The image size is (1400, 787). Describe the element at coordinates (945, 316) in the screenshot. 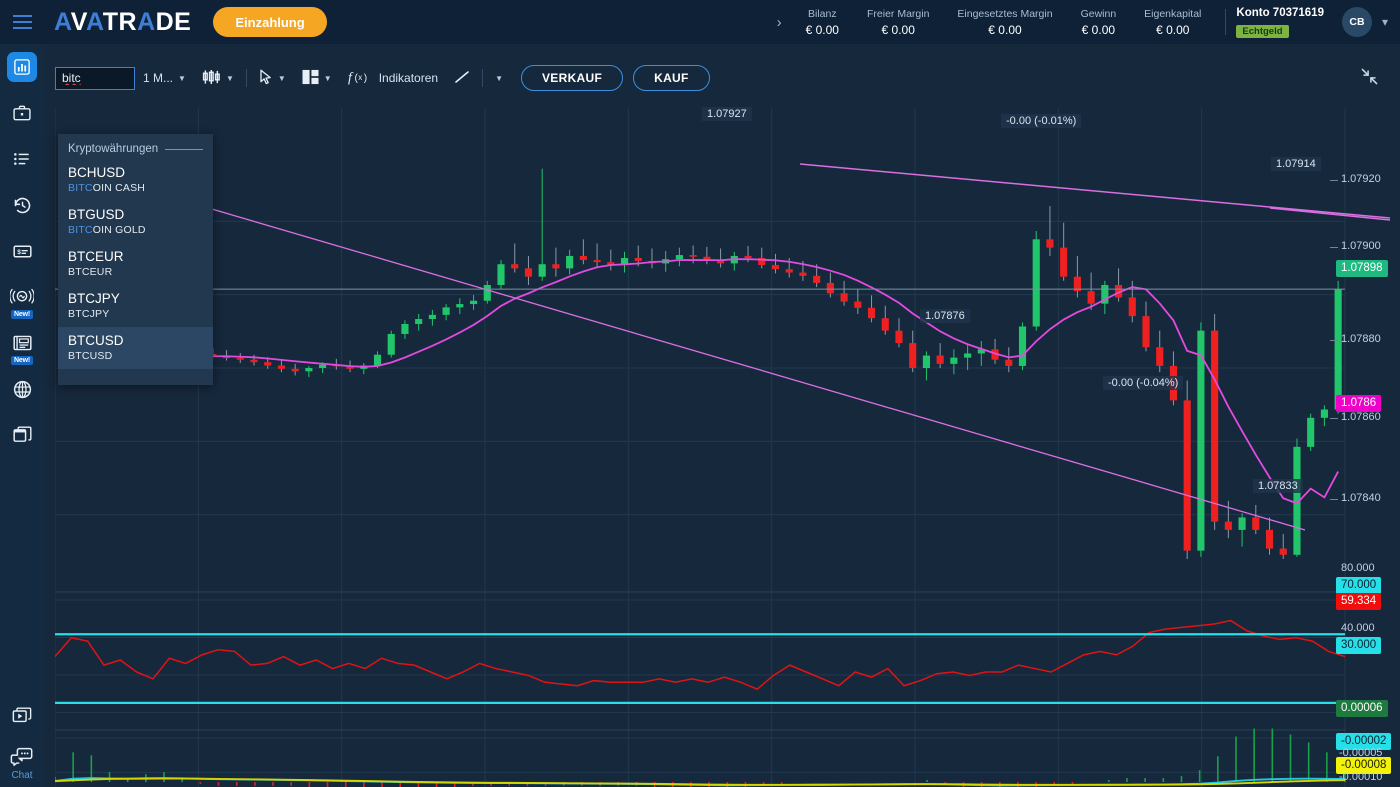

I see `chart-annotation: 1.07876` at that location.